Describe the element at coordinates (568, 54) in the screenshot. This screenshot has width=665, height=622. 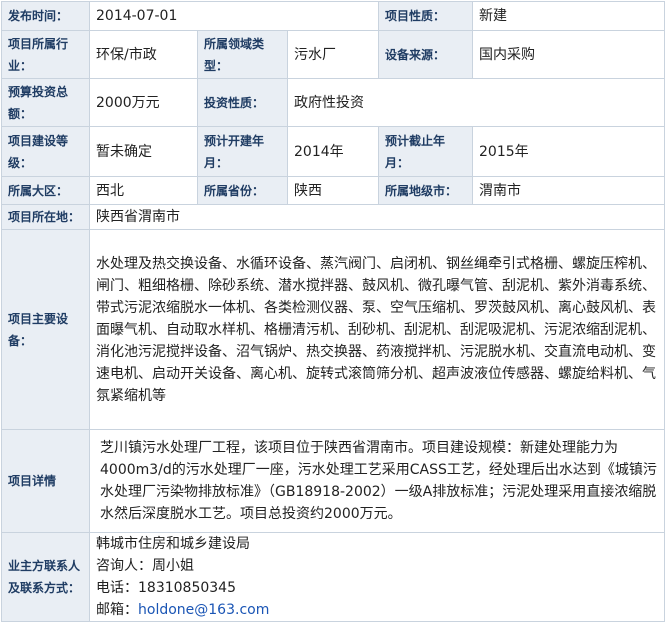
I see `equipment-source-value: 国内采购` at that location.